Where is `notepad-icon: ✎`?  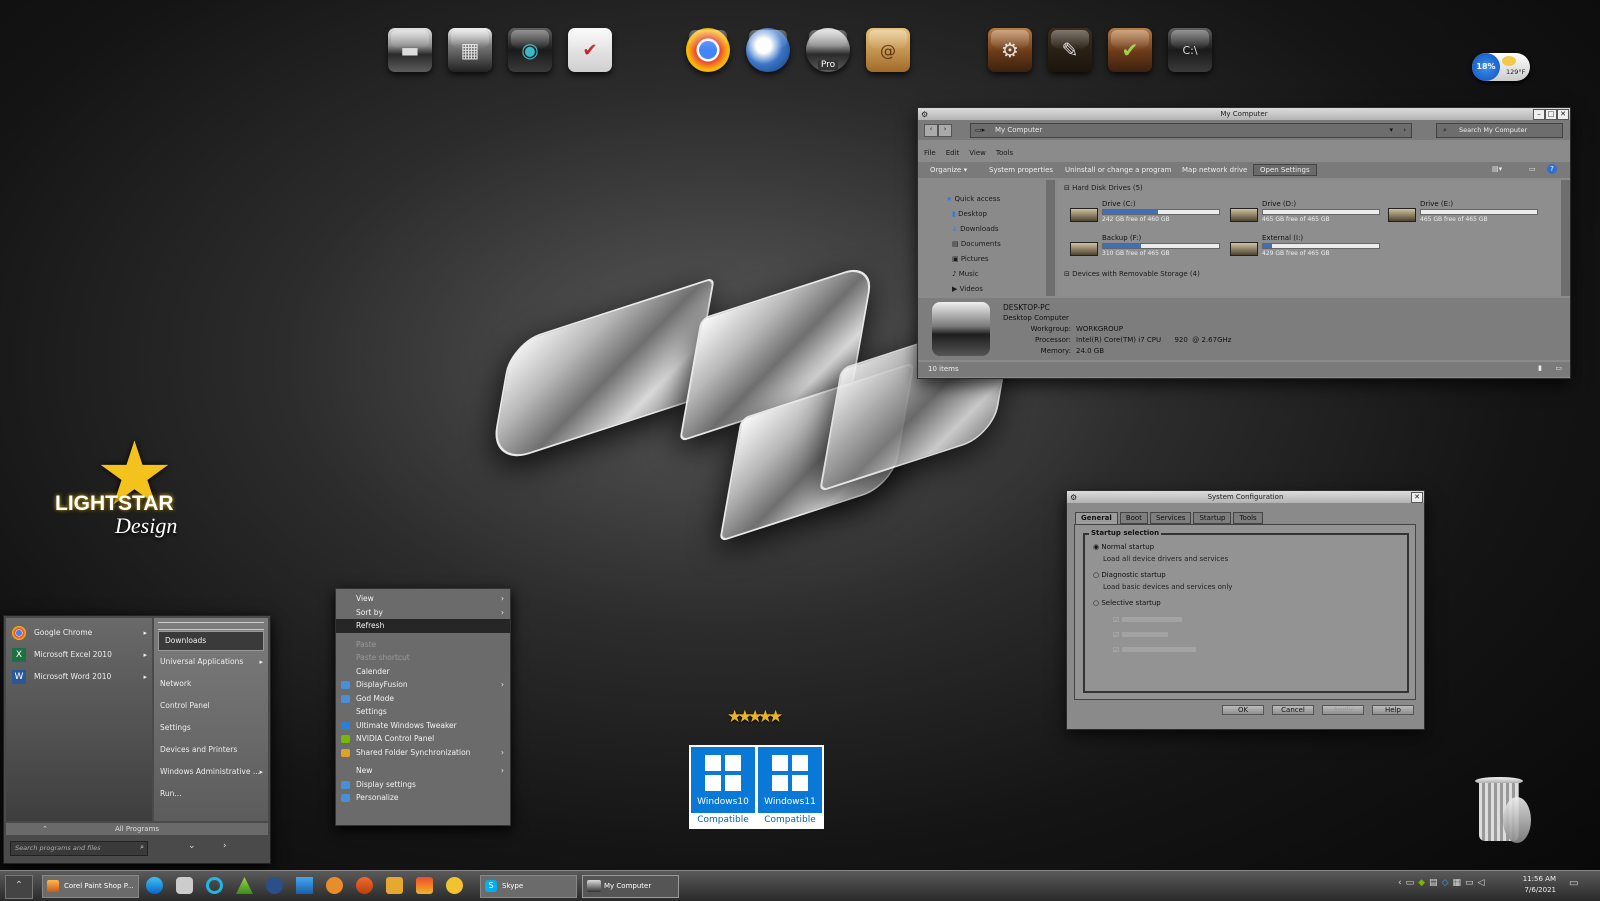 notepad-icon: ✎ is located at coordinates (1070, 50).